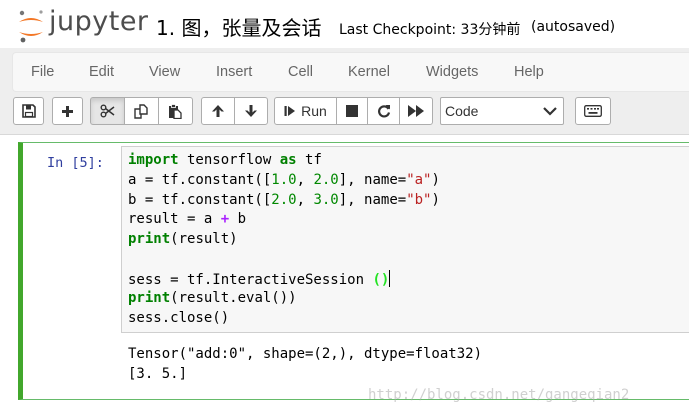 This screenshot has height=415, width=689. Describe the element at coordinates (164, 72) in the screenshot. I see `menu-view: View` at that location.